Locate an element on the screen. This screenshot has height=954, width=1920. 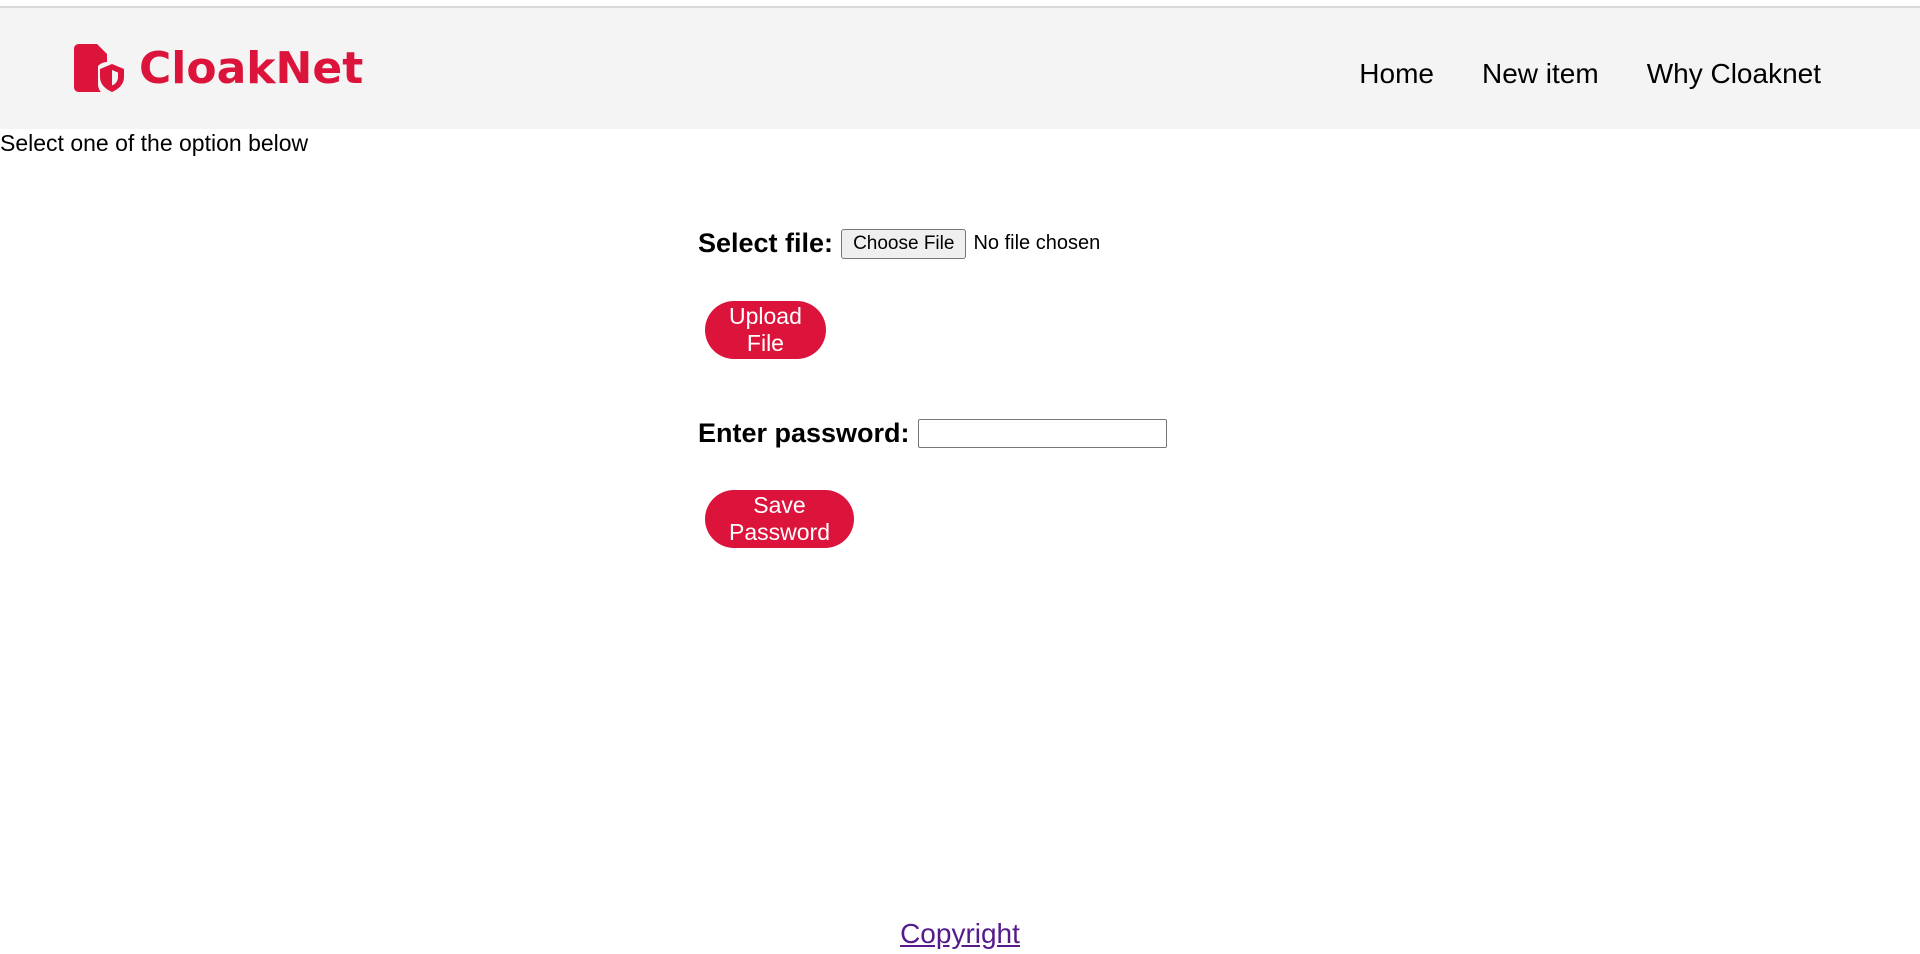
brand-logo: CloakNet is located at coordinates (218, 68).